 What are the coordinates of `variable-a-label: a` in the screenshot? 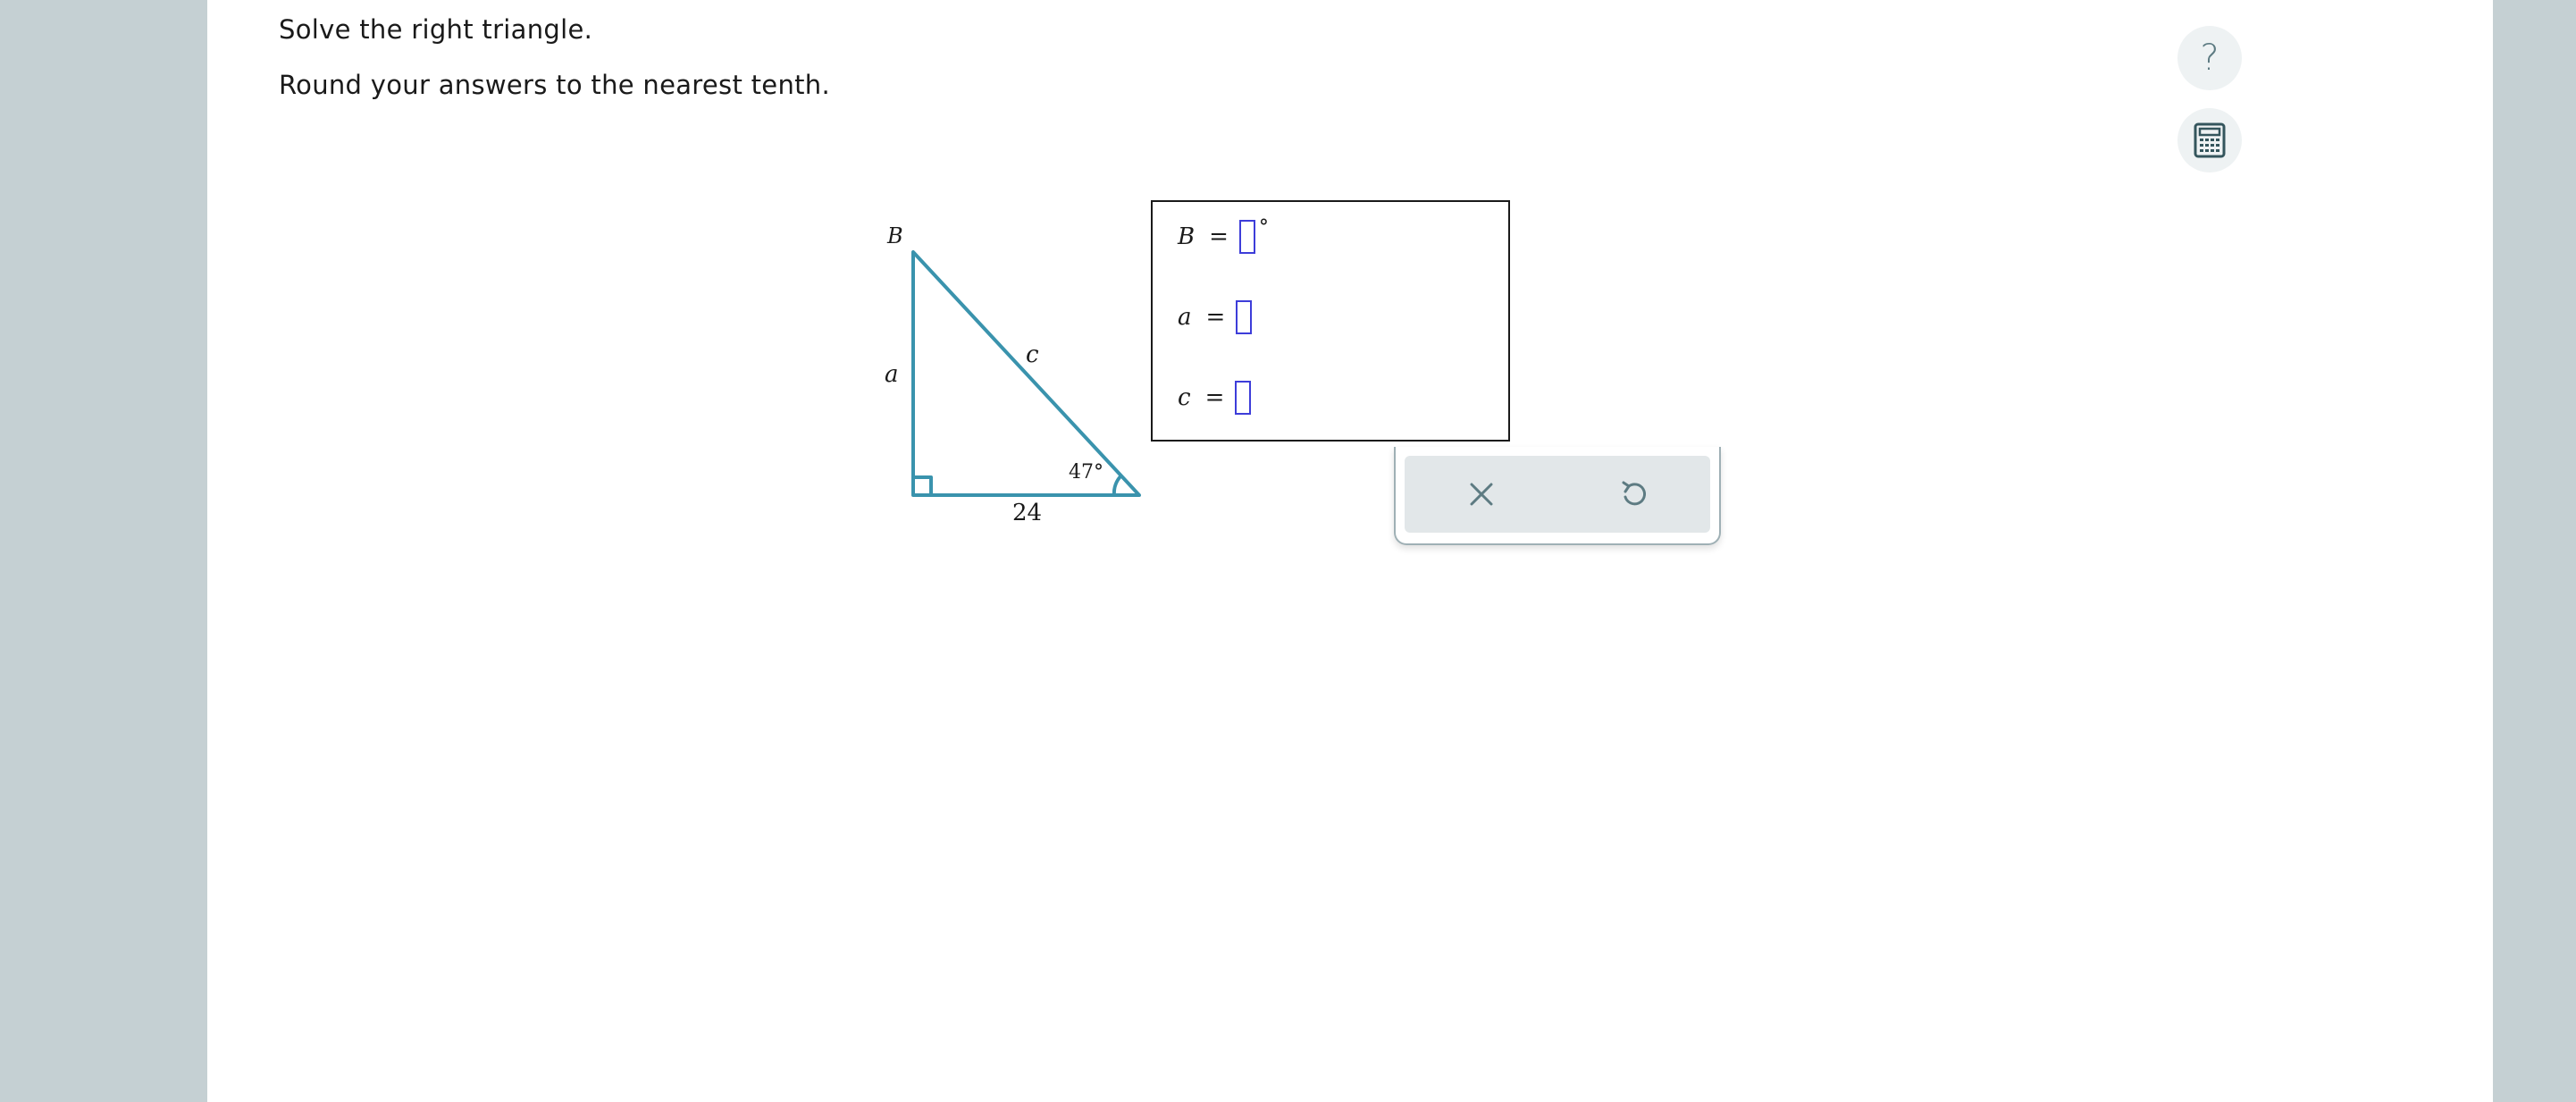 It's located at (1185, 317).